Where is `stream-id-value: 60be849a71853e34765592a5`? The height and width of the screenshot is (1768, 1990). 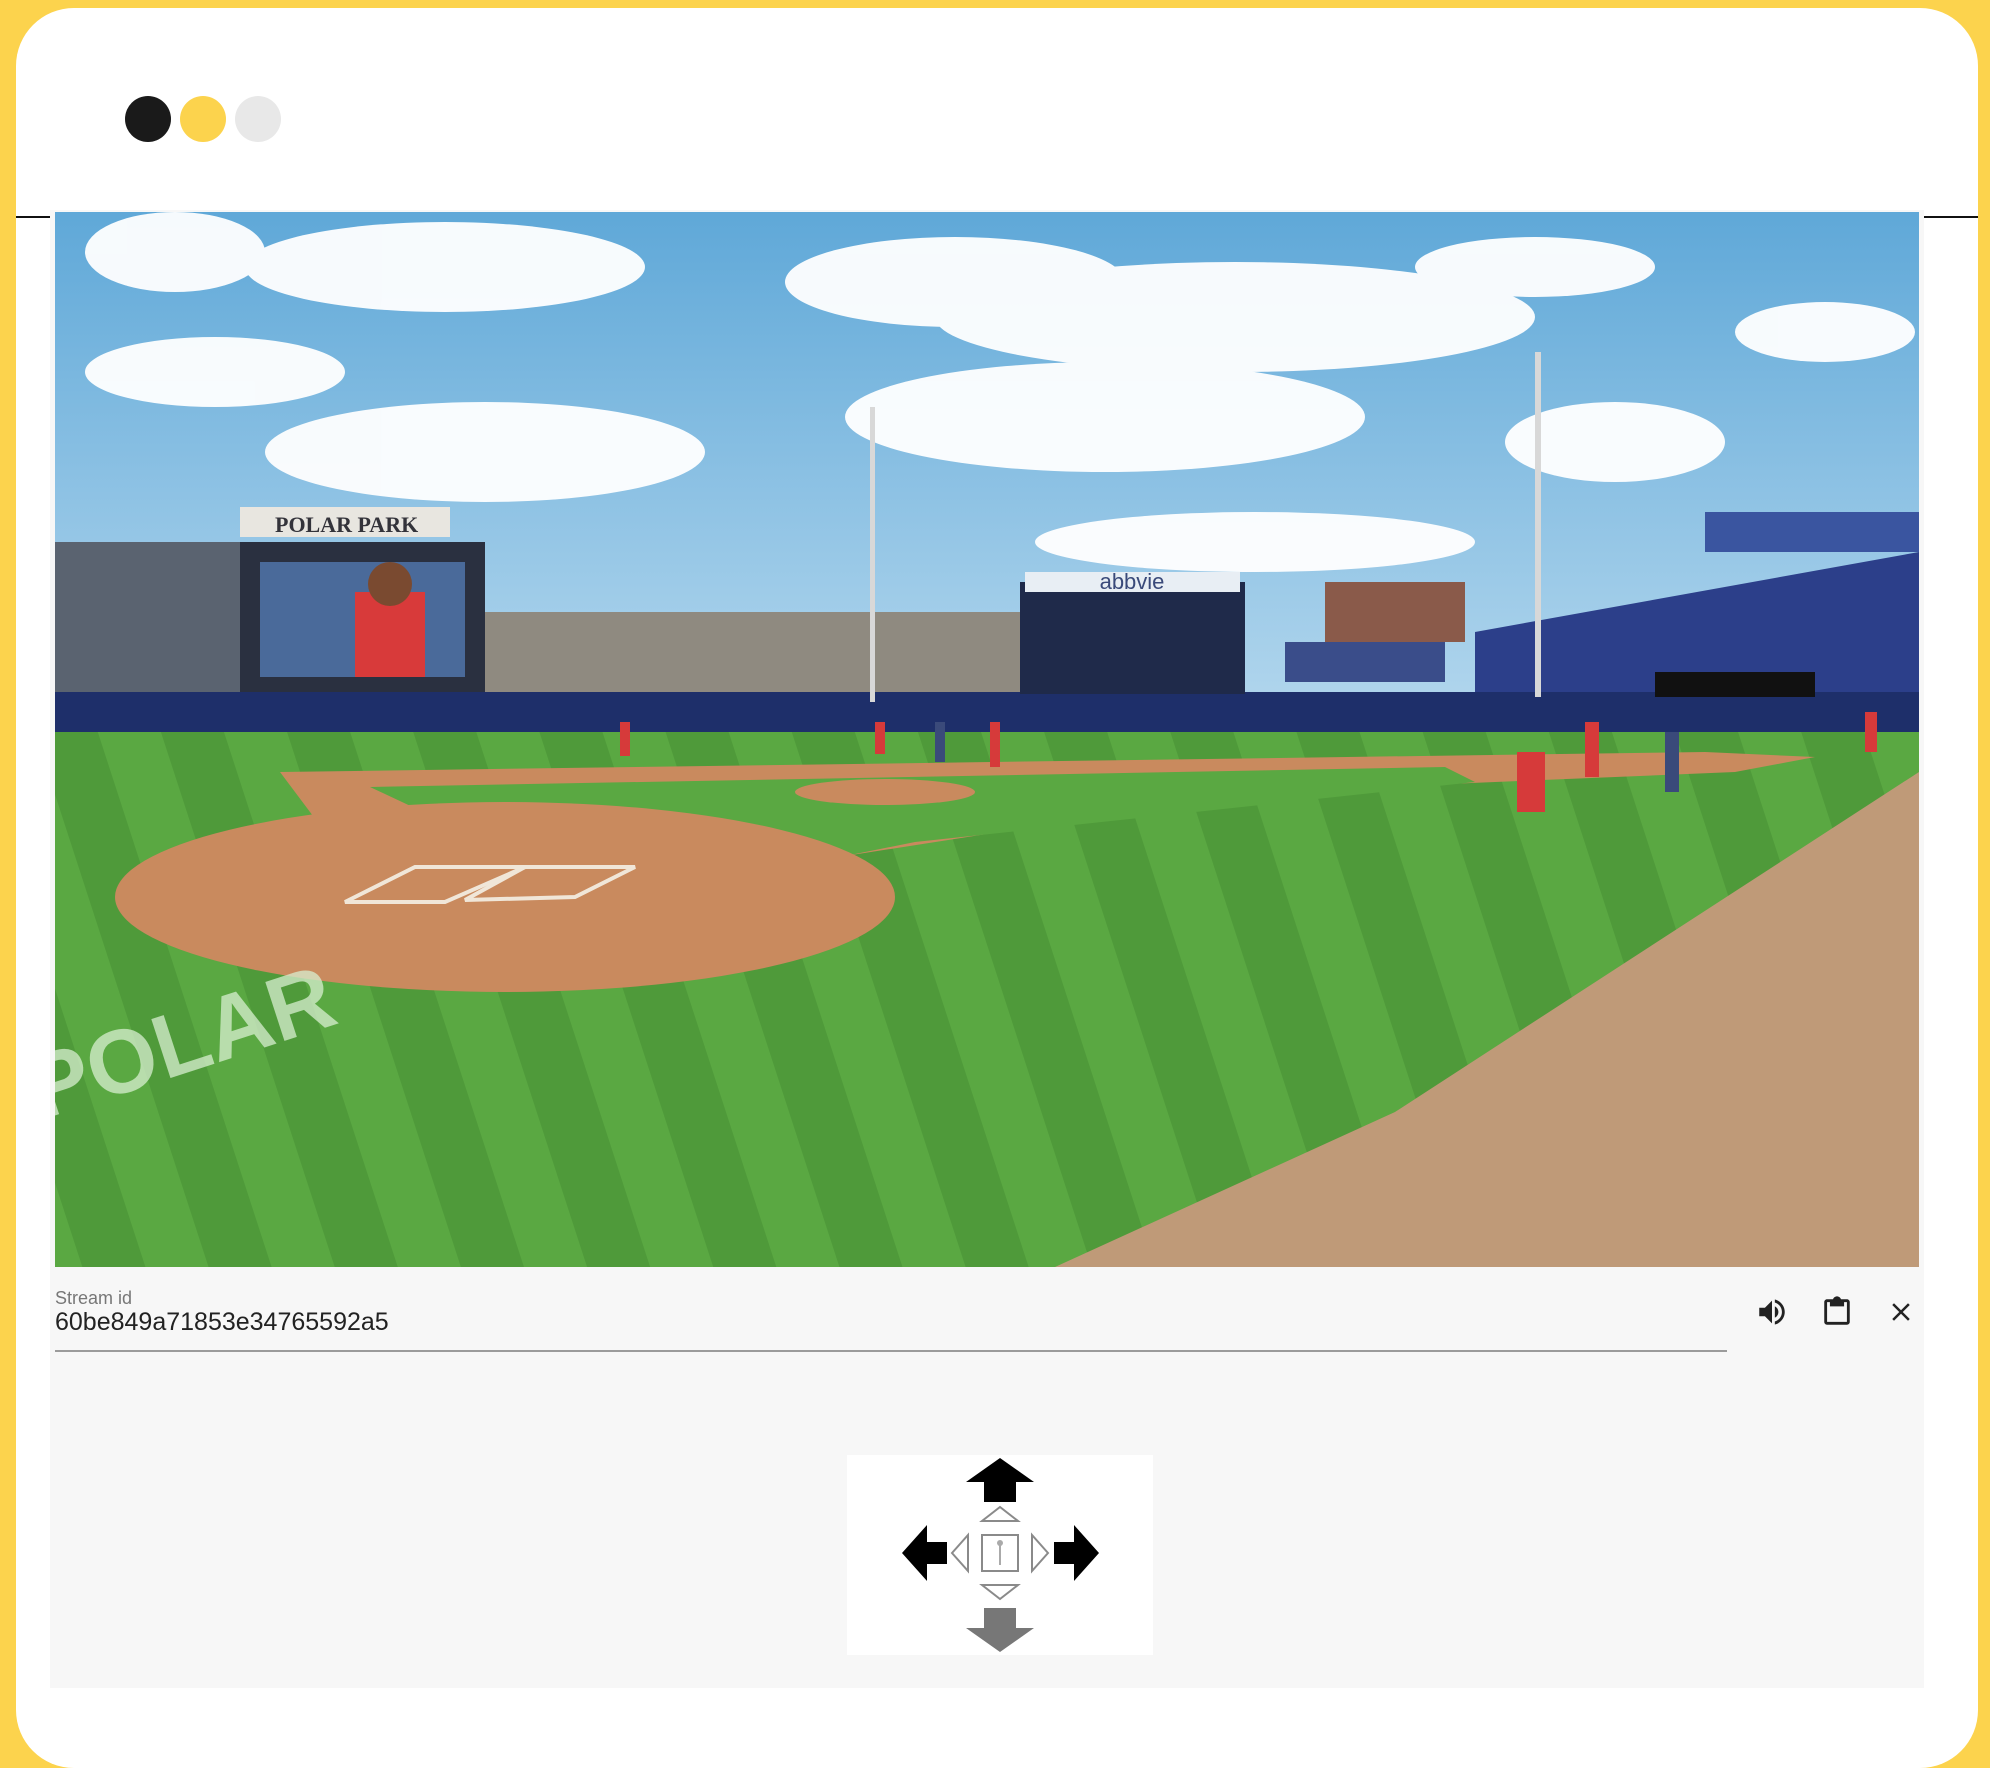
stream-id-value: 60be849a71853e34765592a5 is located at coordinates (222, 1322).